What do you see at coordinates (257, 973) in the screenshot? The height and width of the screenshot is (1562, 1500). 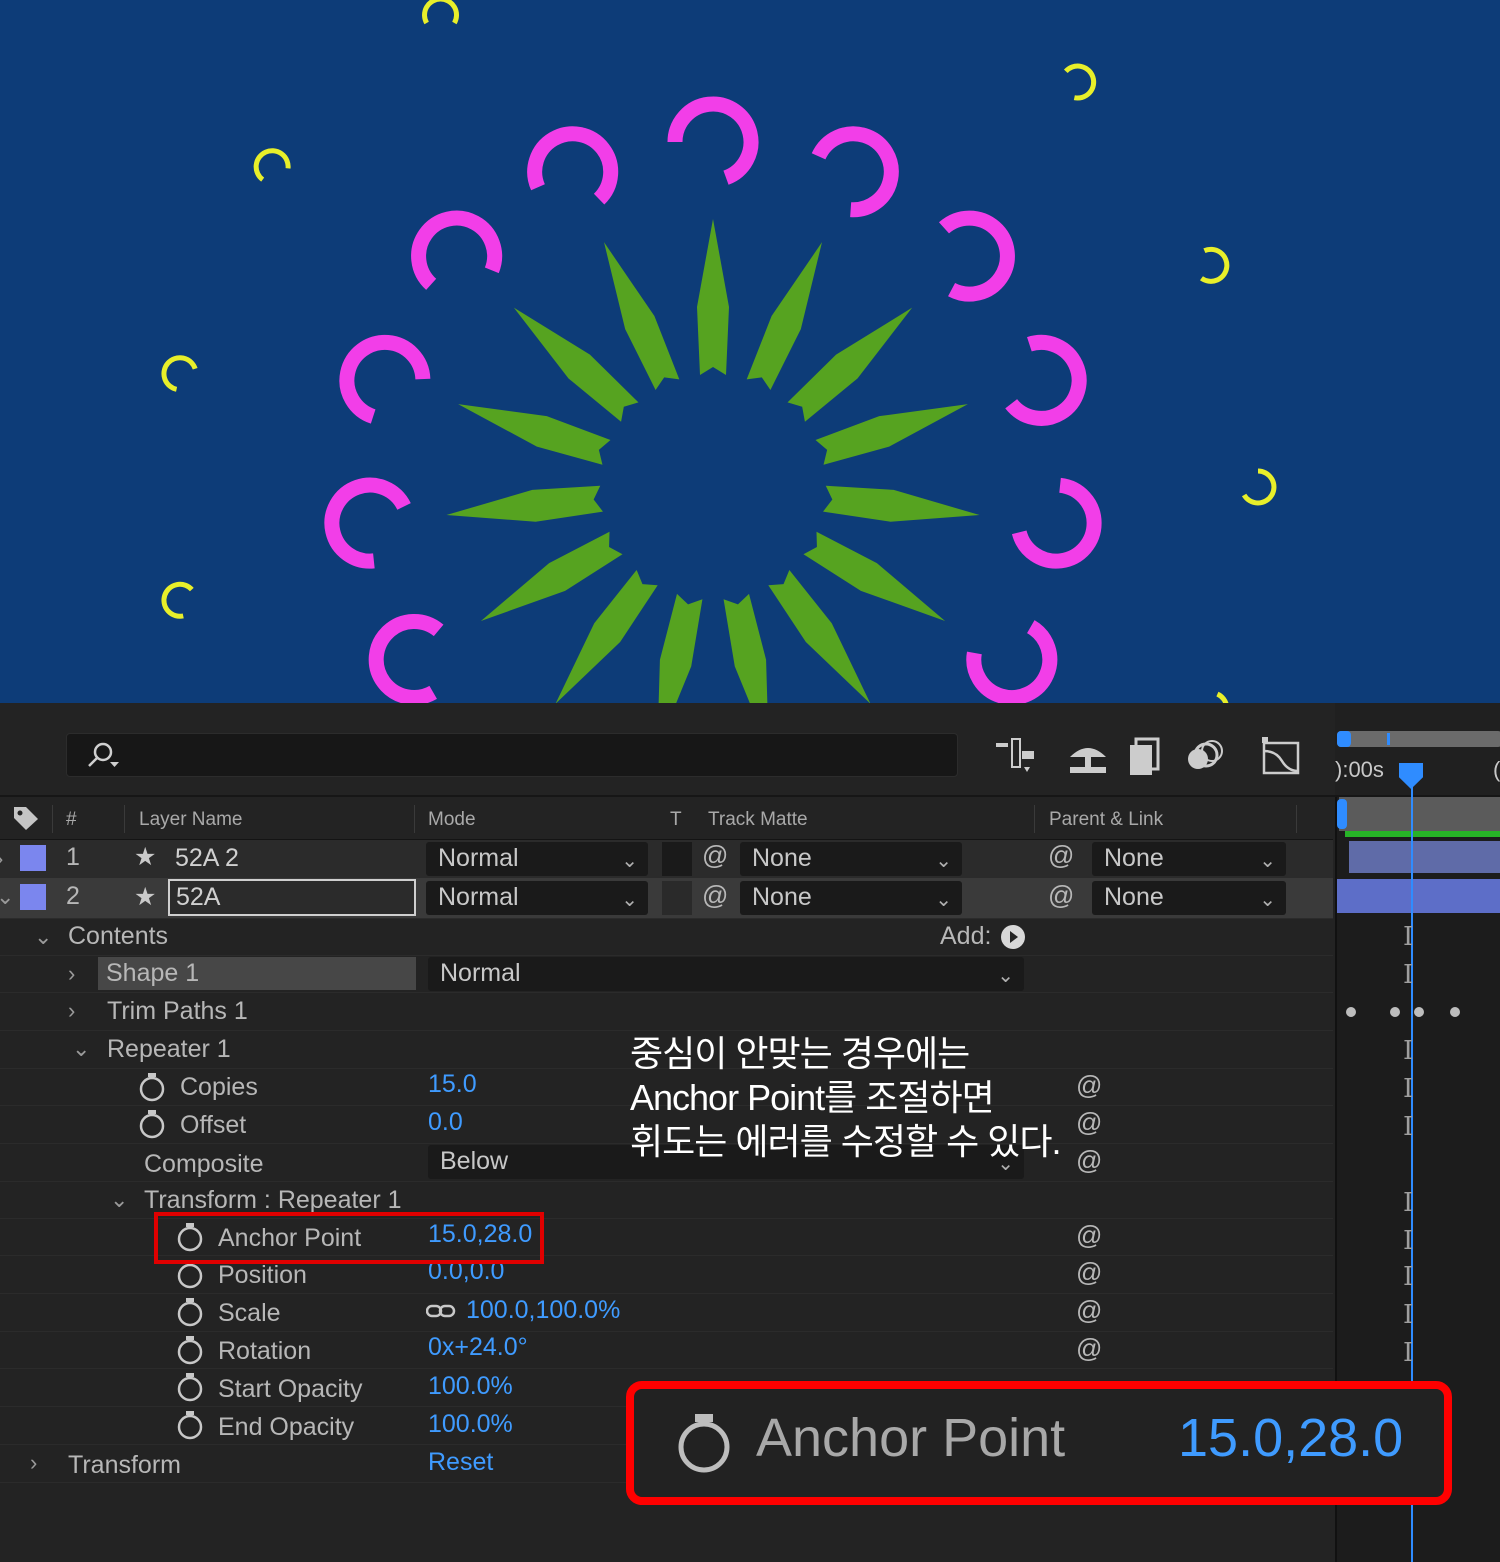 I see `shape-name-selected: Shape 1` at bounding box center [257, 973].